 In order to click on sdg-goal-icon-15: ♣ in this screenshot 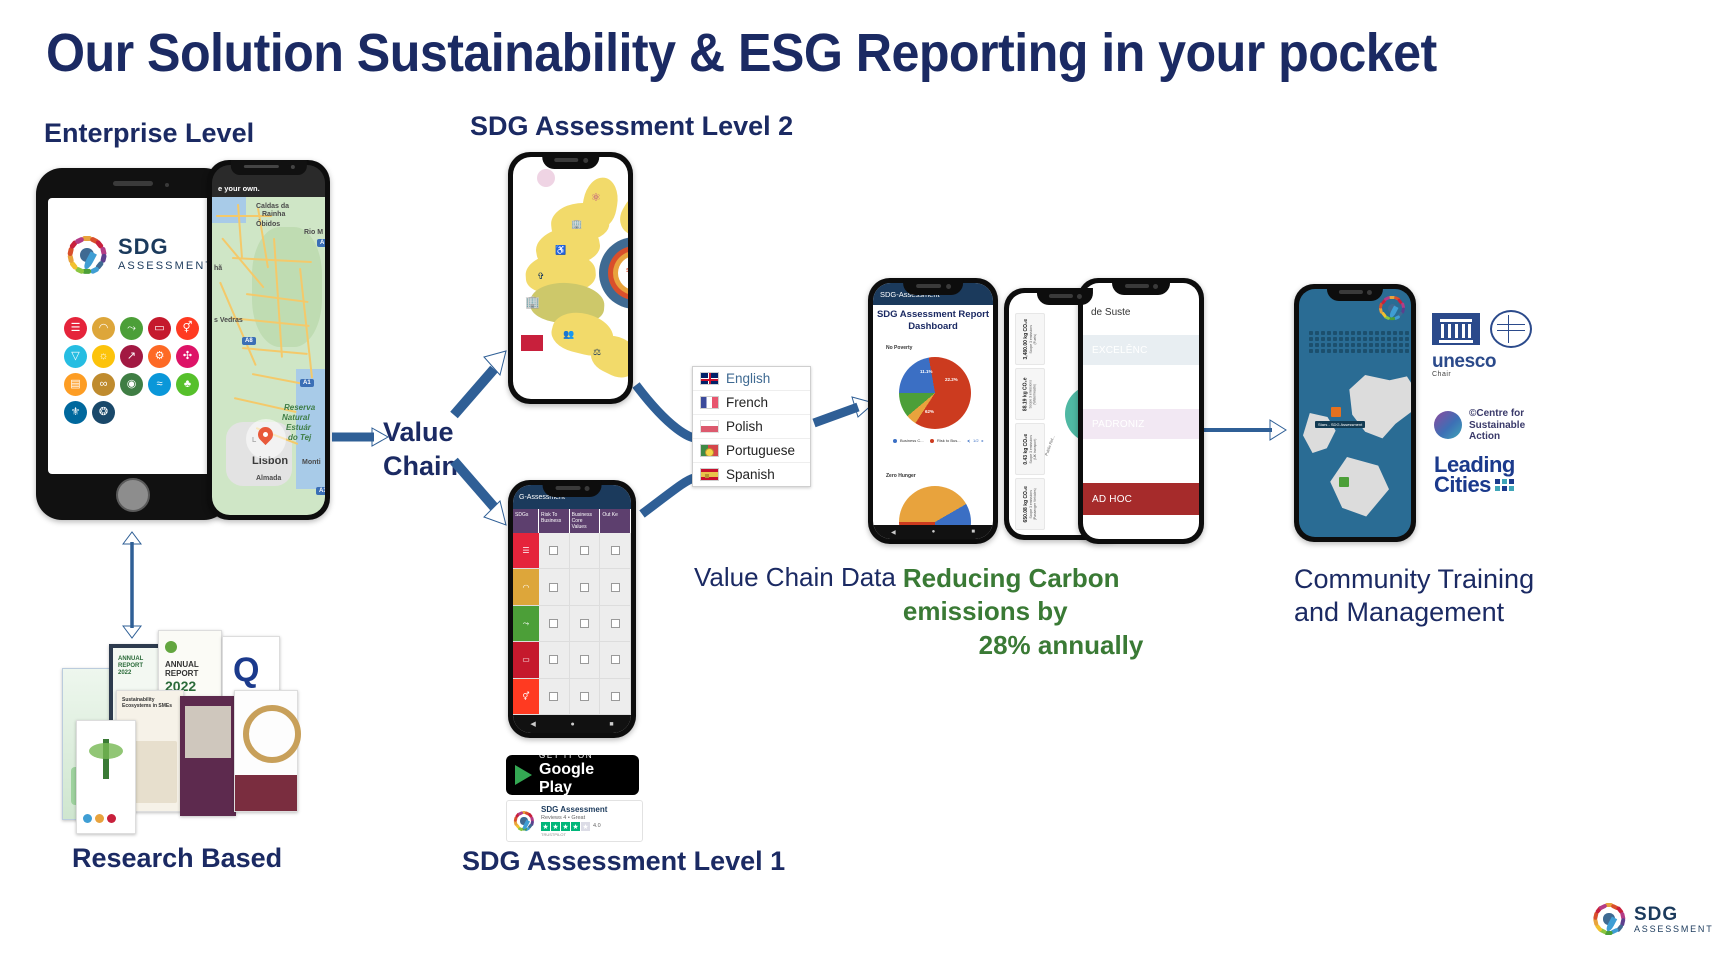, I will do `click(187, 384)`.